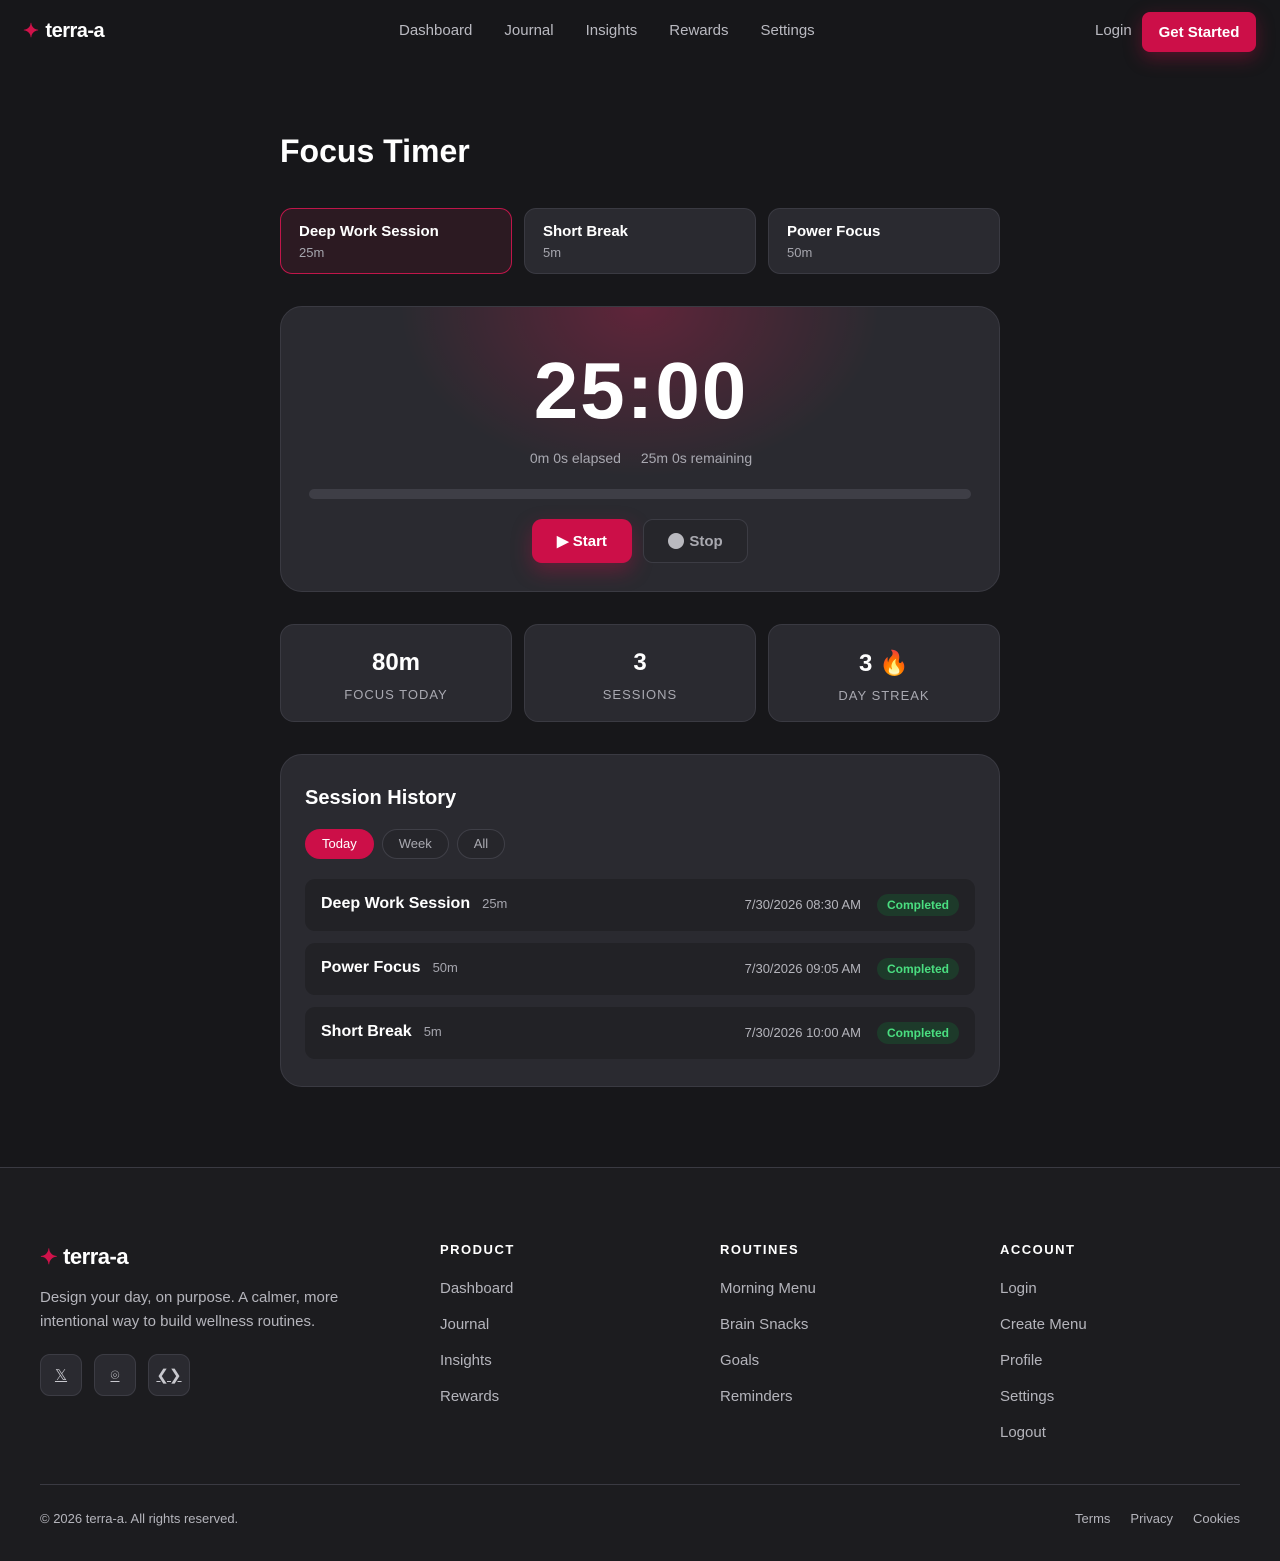 The image size is (1280, 1561). Describe the element at coordinates (640, 494) in the screenshot. I see `timer-progress-bar` at that location.